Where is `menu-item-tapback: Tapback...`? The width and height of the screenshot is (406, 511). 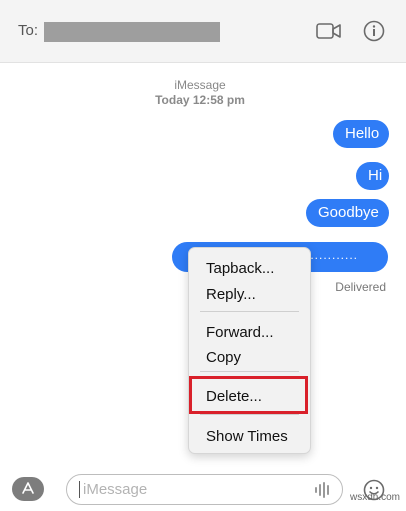
menu-item-tapback: Tapback... is located at coordinates (240, 268).